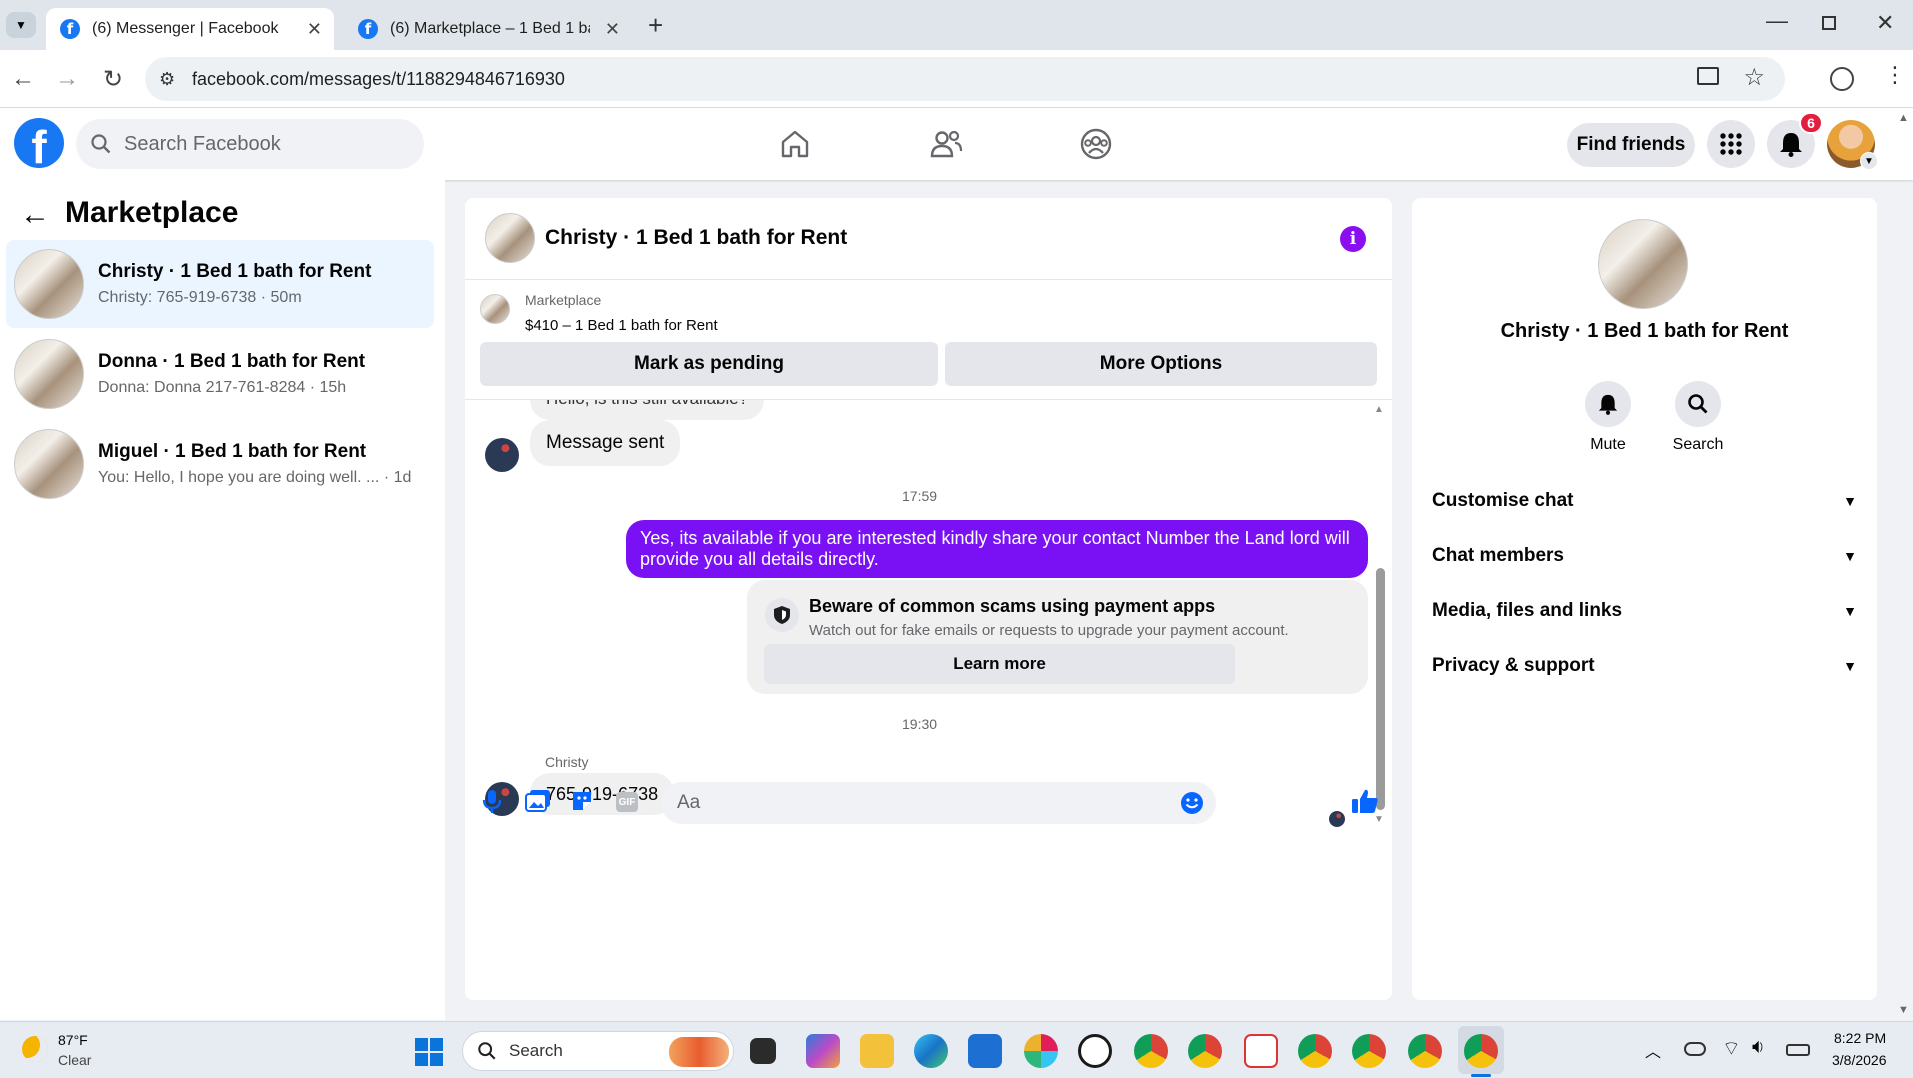  Describe the element at coordinates (795, 144) in the screenshot. I see `home-icon` at that location.